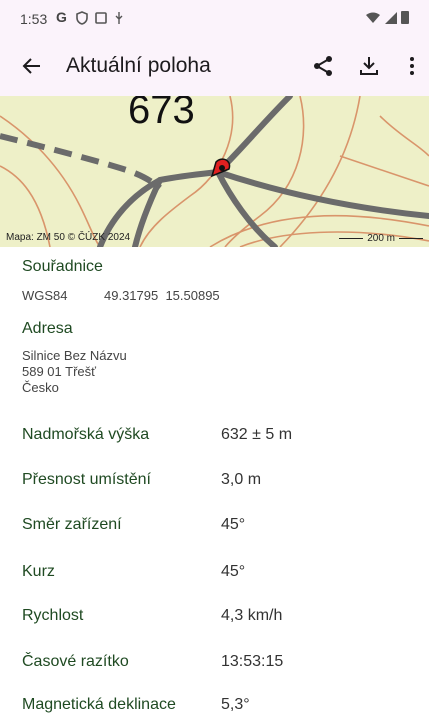  What do you see at coordinates (161, 114) in the screenshot?
I see `map-elevation-label: 673` at bounding box center [161, 114].